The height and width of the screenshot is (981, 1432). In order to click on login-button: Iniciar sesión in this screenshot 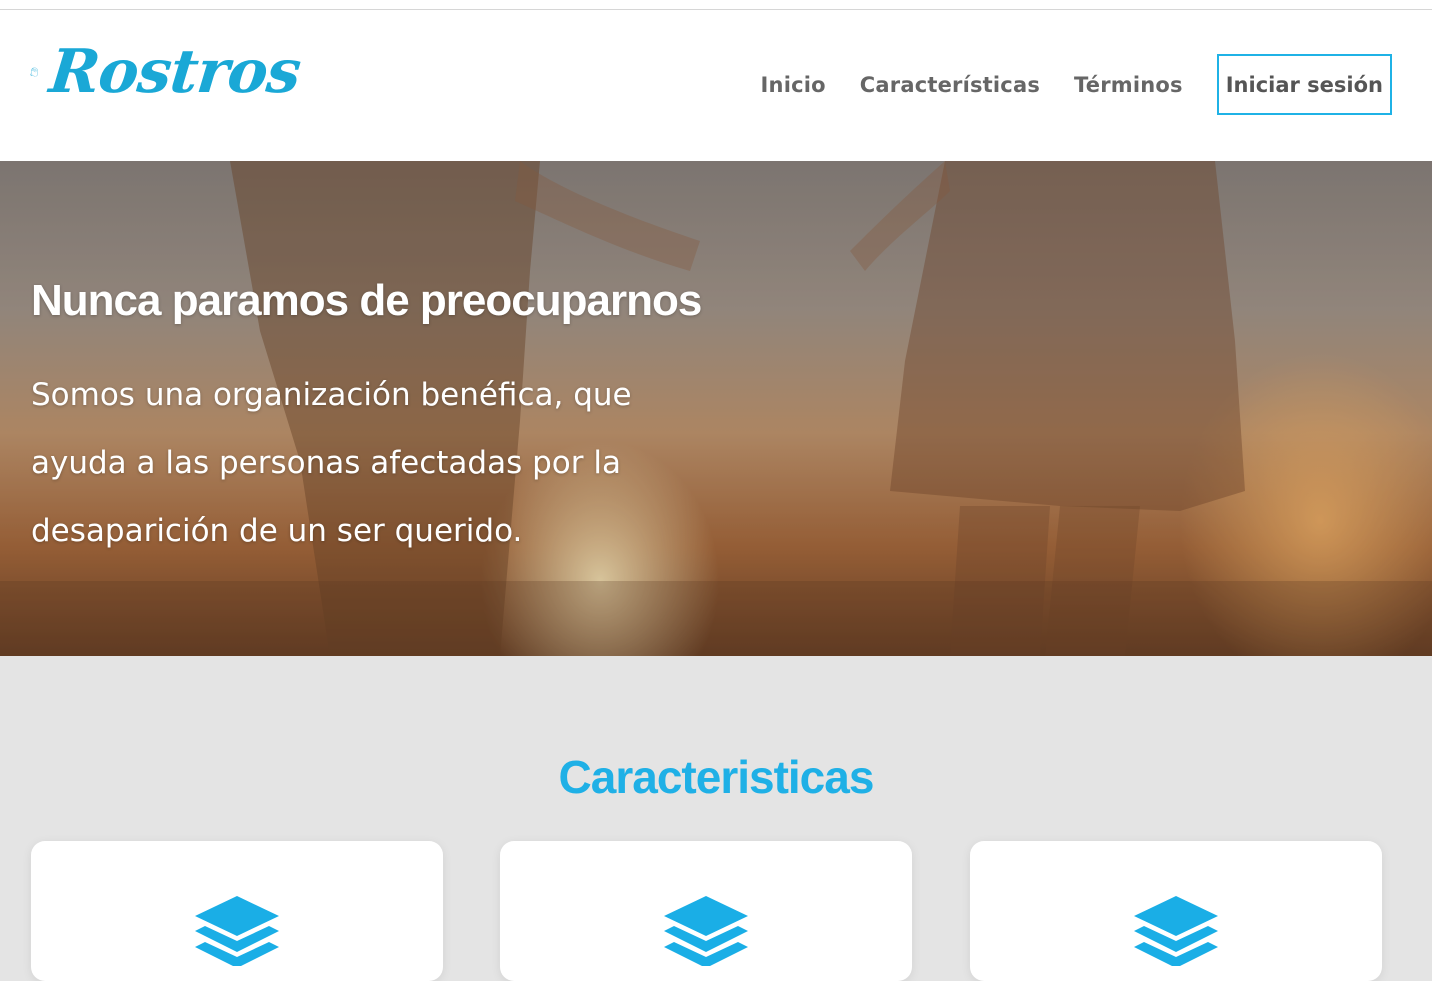, I will do `click(1304, 84)`.